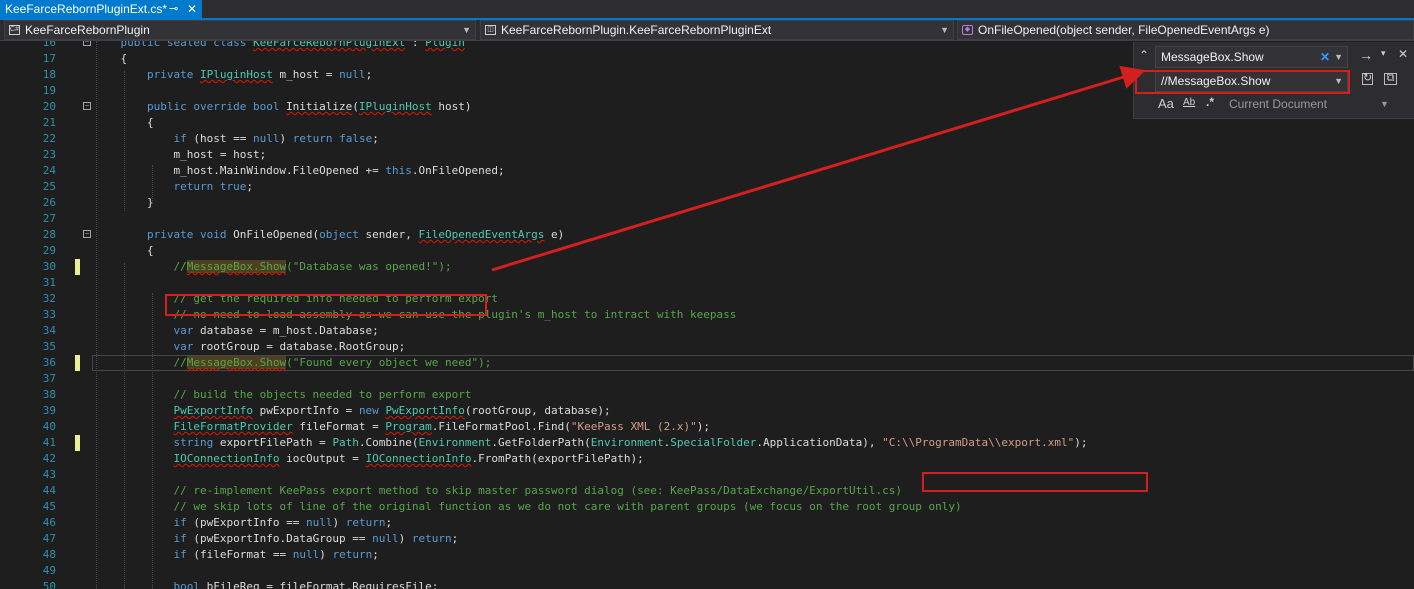 This screenshot has height=589, width=1414. What do you see at coordinates (259, 74) in the screenshot?
I see `code-text: private IPluginHost m_host = null;` at bounding box center [259, 74].